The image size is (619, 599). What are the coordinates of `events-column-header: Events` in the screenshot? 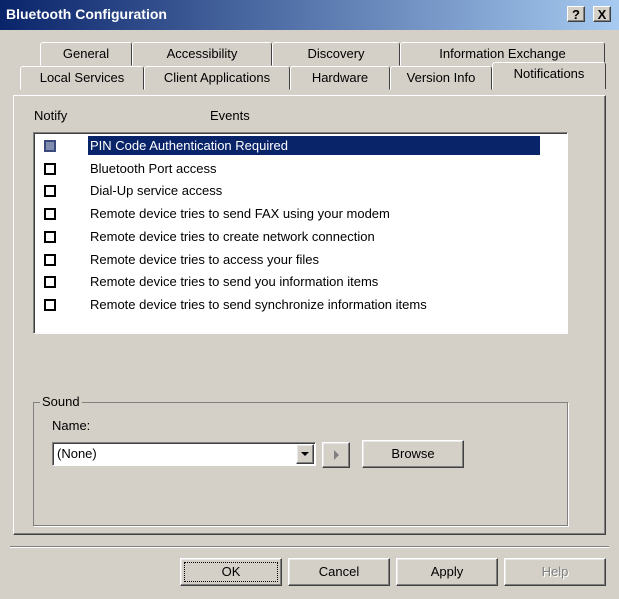 It's located at (230, 115).